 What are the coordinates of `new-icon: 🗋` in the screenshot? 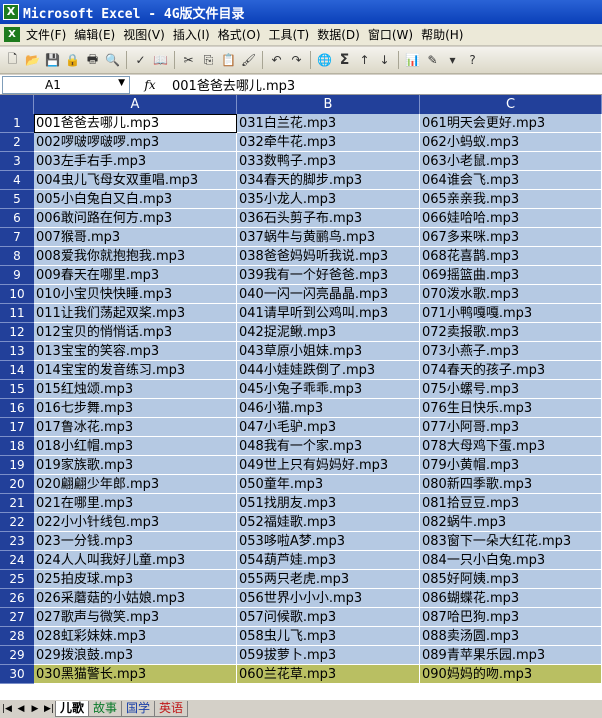 It's located at (12, 60).